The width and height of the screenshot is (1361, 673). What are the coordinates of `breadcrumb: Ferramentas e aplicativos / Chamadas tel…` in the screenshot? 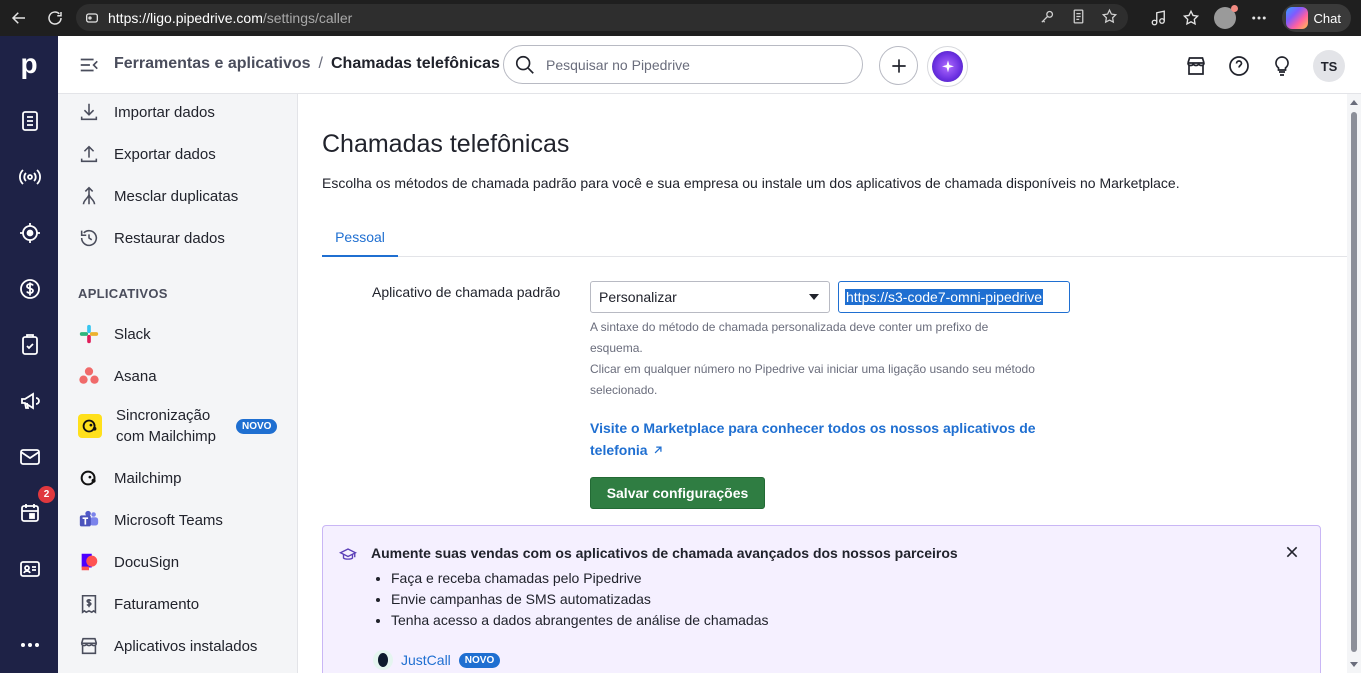 It's located at (307, 64).